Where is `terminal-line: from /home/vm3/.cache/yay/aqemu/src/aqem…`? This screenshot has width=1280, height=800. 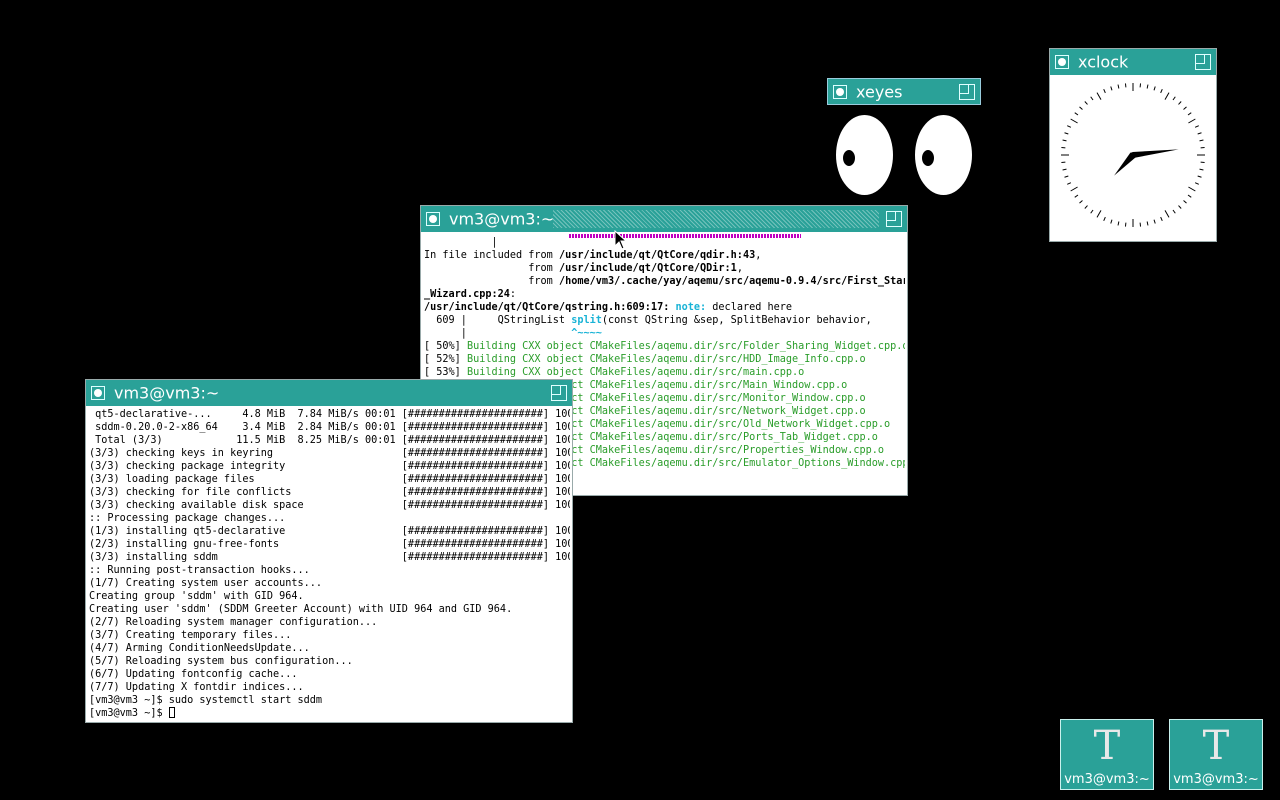
terminal-line: from /home/vm3/.cache/yay/aqemu/src/aqem… is located at coordinates (664, 281).